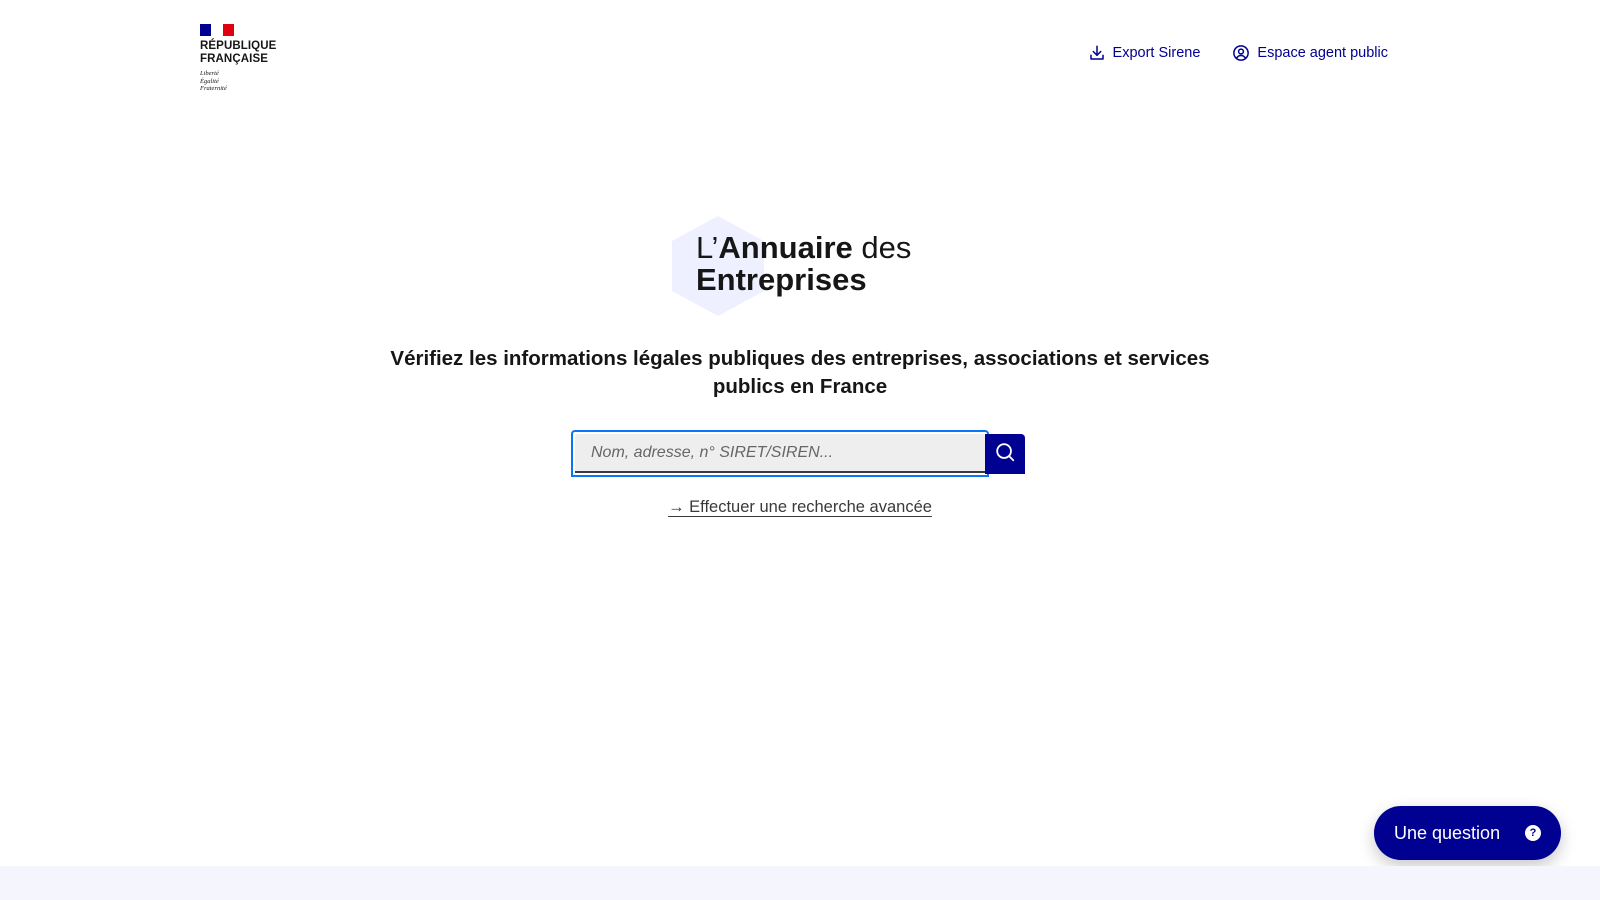  I want to click on download-icon, so click(1097, 53).